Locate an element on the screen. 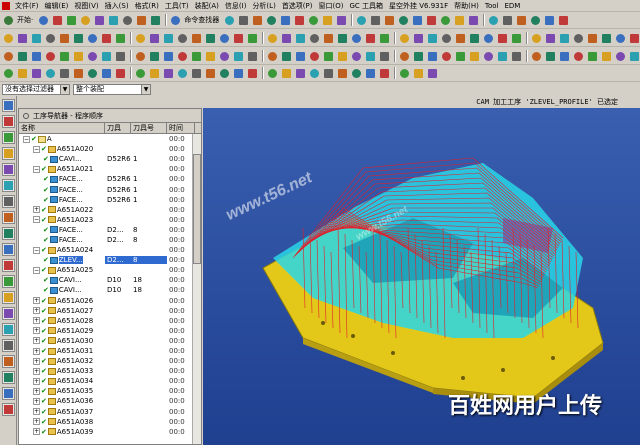 The height and width of the screenshot is (445, 640). program-group-row: + ✔ A651A027 00:0 is located at coordinates (110, 311).